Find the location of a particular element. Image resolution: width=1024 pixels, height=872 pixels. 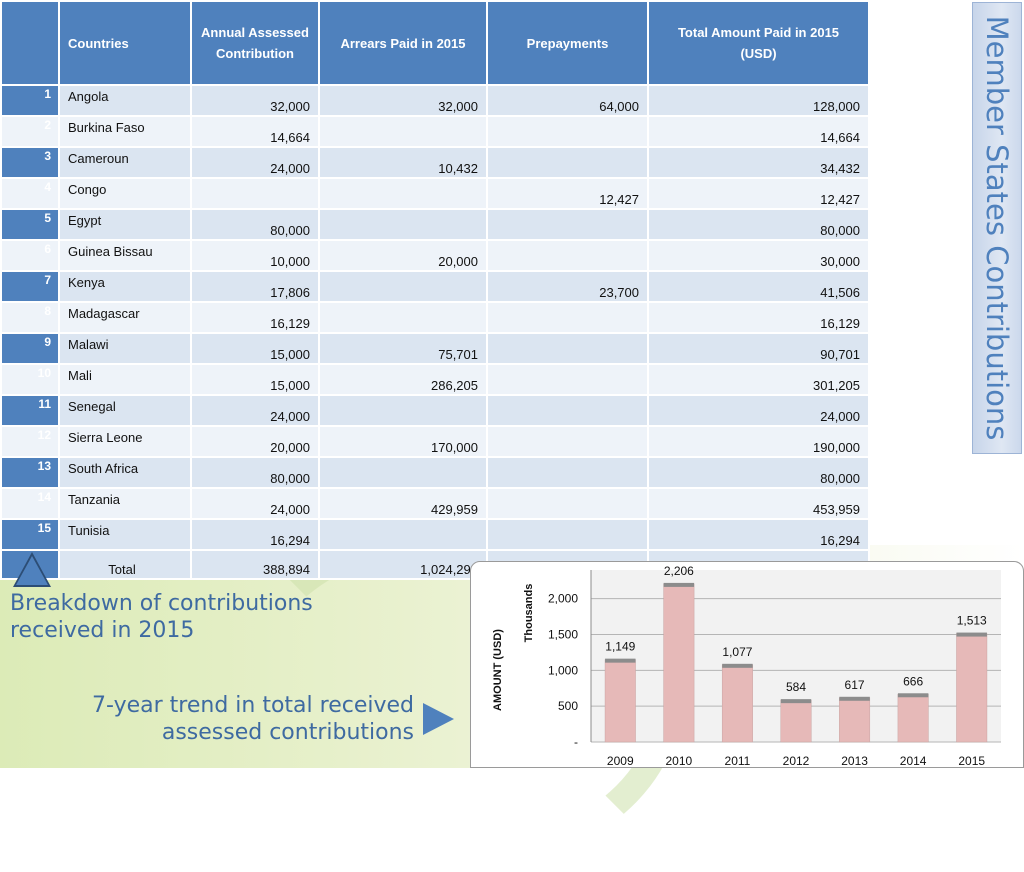

table-row: 5 Egypt 80,000 80,000 is located at coordinates (435, 224).